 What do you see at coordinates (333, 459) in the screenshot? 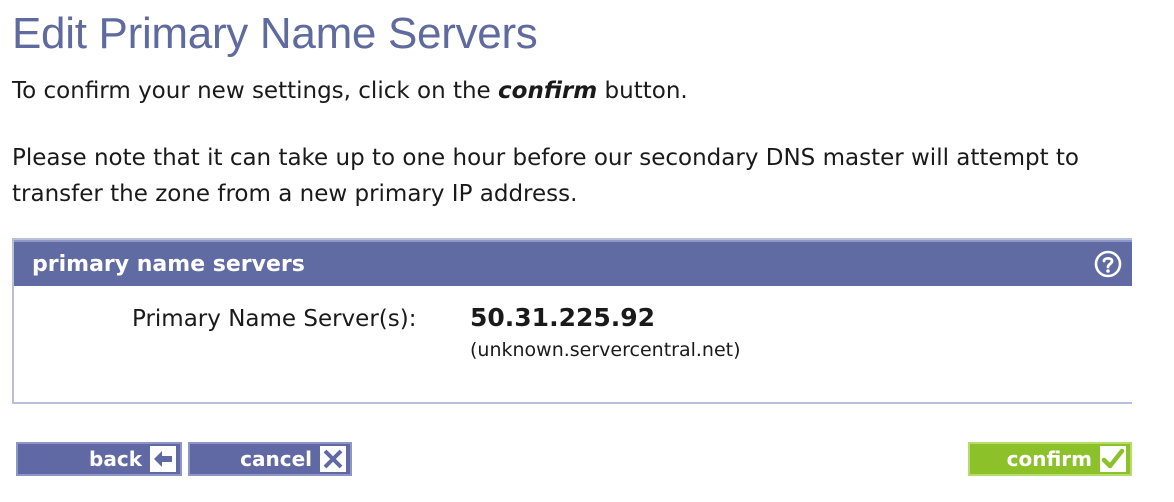
I see `close-x-icon` at bounding box center [333, 459].